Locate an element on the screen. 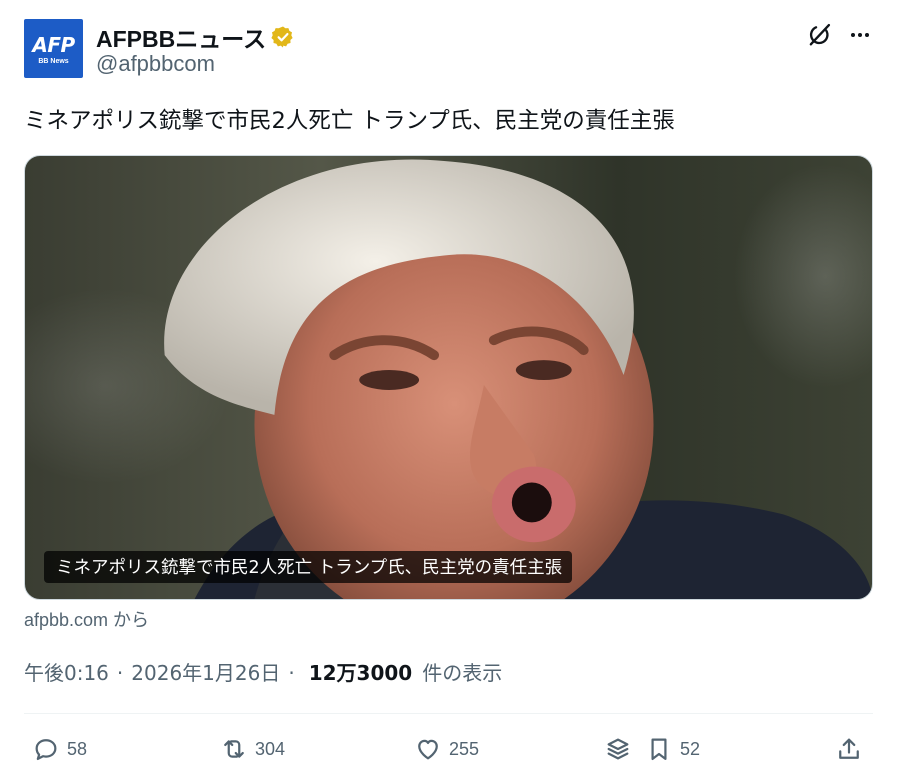 This screenshot has width=897, height=783. views-count: 12万3000 is located at coordinates (361, 671).